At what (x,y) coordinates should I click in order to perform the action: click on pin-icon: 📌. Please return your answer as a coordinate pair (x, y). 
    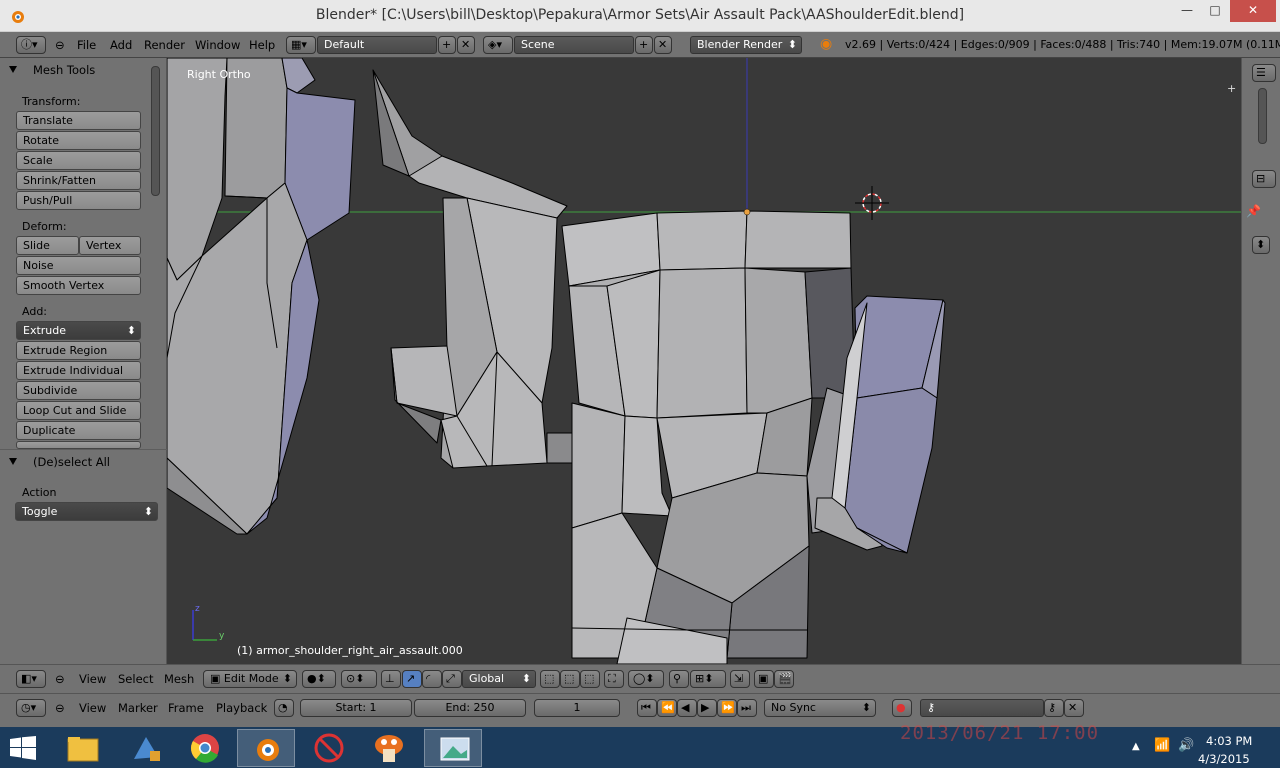
    Looking at the image, I should click on (1253, 211).